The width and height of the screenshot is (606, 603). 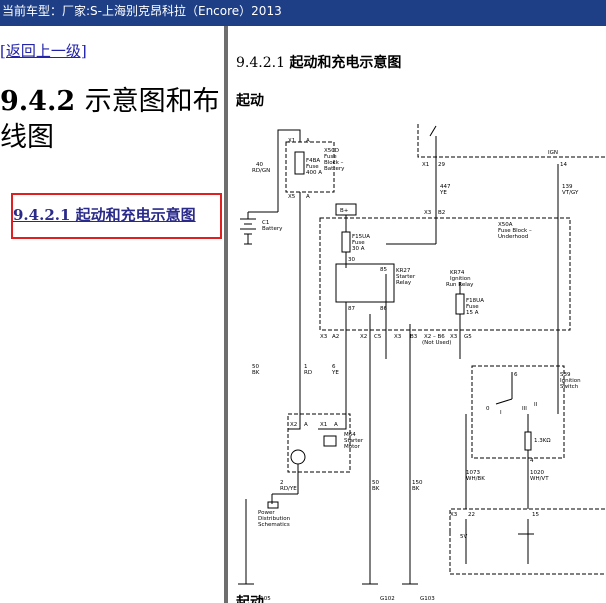 What do you see at coordinates (110, 120) in the screenshot?
I see `section-title: 9.4.2 示意图和布线图` at bounding box center [110, 120].